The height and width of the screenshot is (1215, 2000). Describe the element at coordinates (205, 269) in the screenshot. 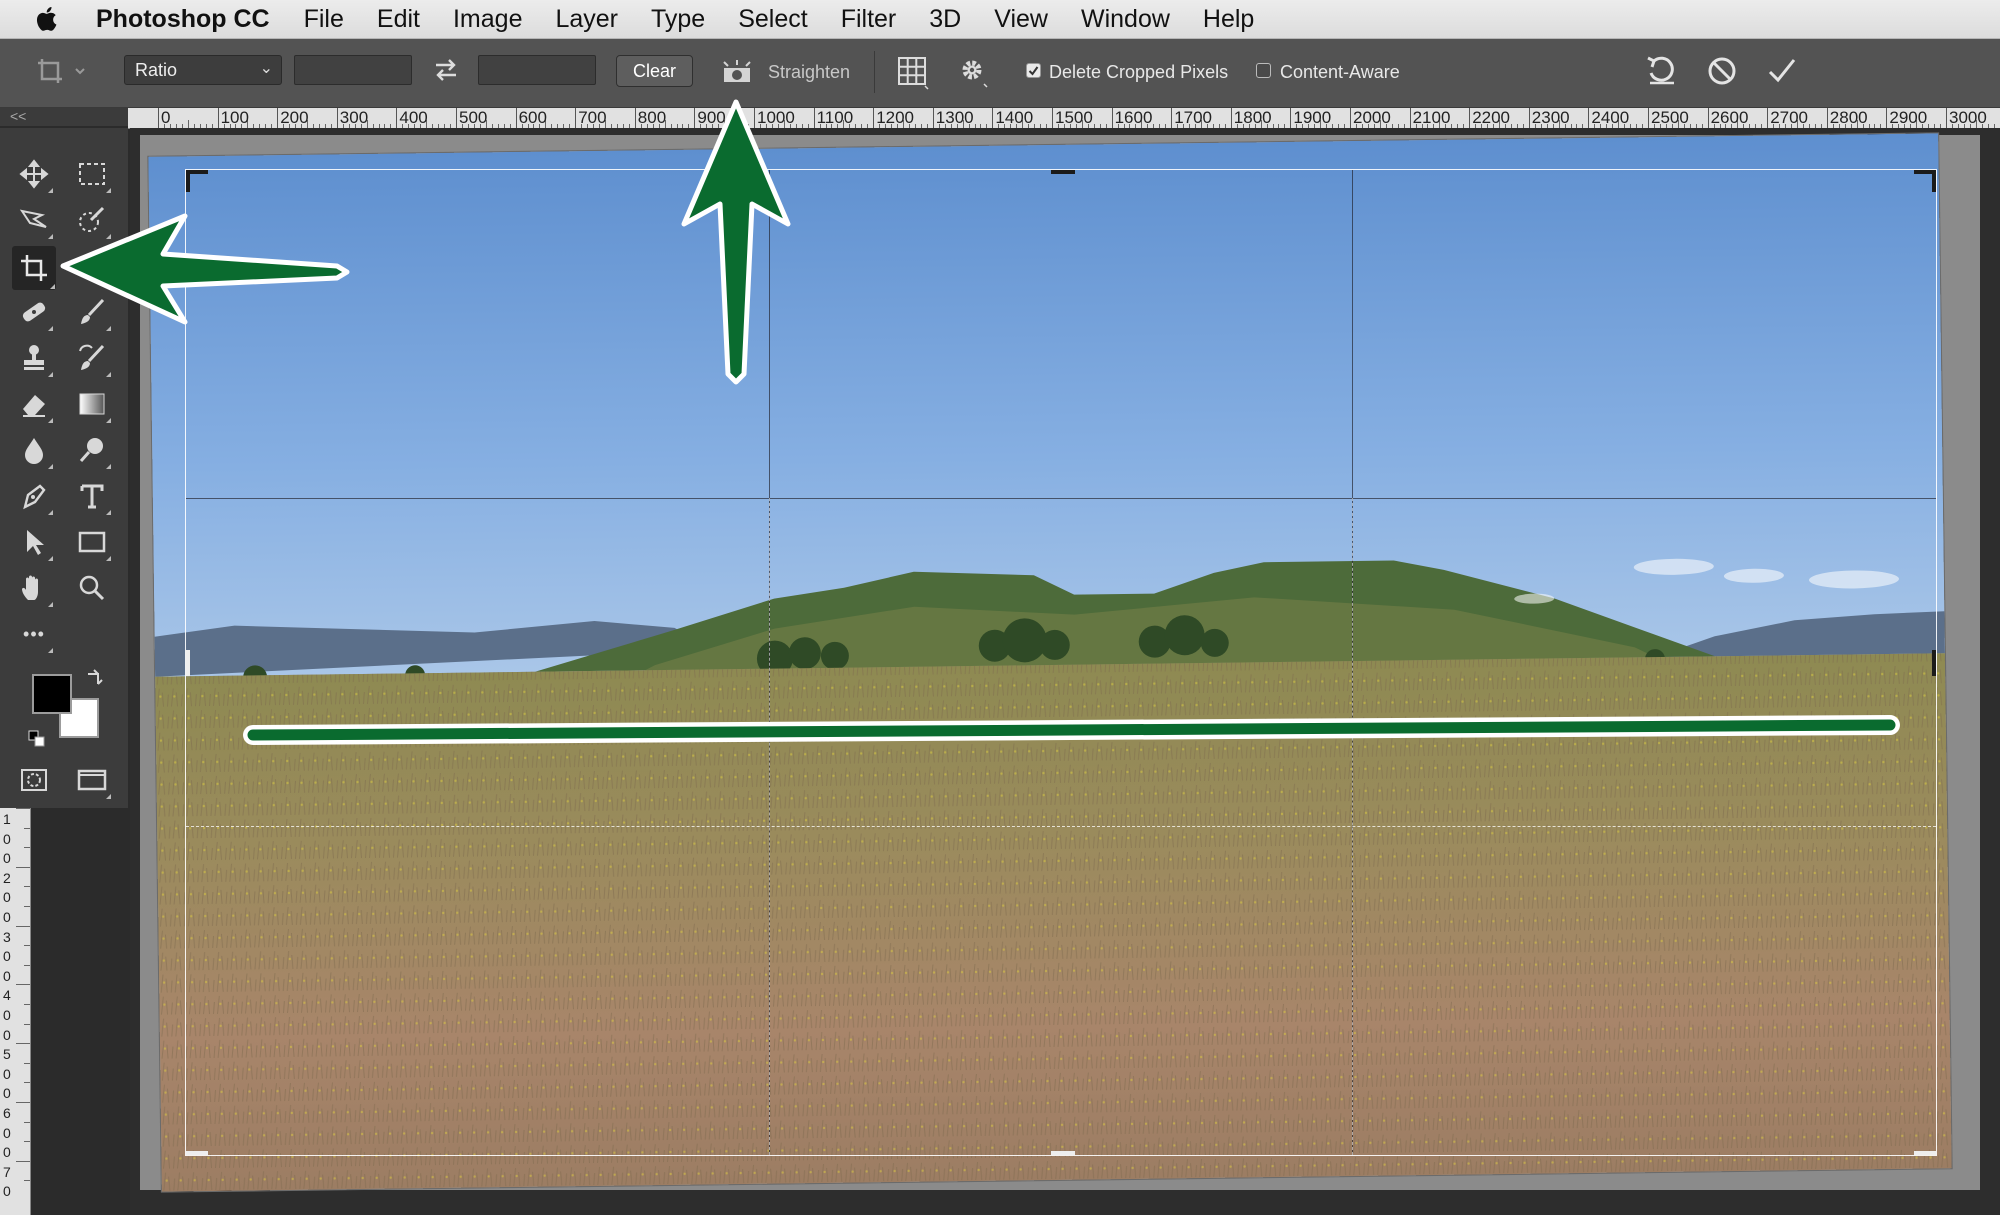

I see `arrow-left-icon` at that location.